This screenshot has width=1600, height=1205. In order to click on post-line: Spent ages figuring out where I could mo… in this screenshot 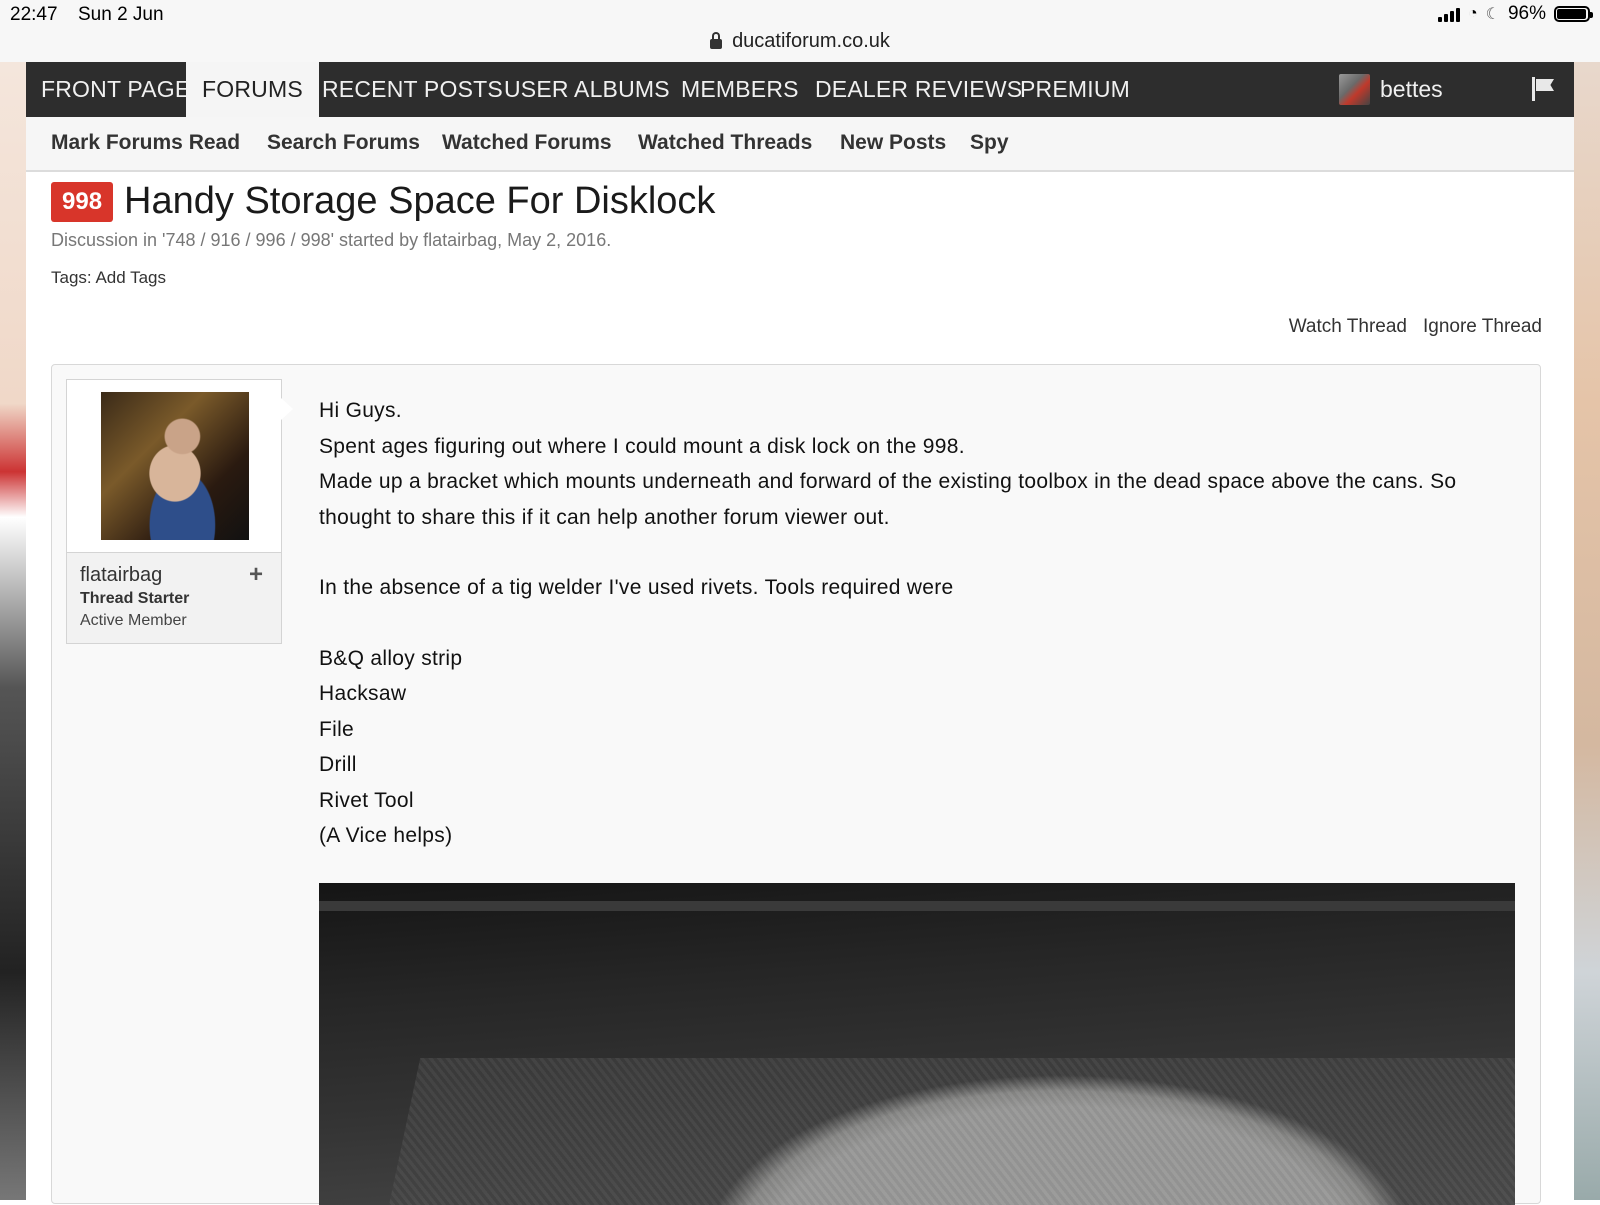, I will do `click(642, 446)`.